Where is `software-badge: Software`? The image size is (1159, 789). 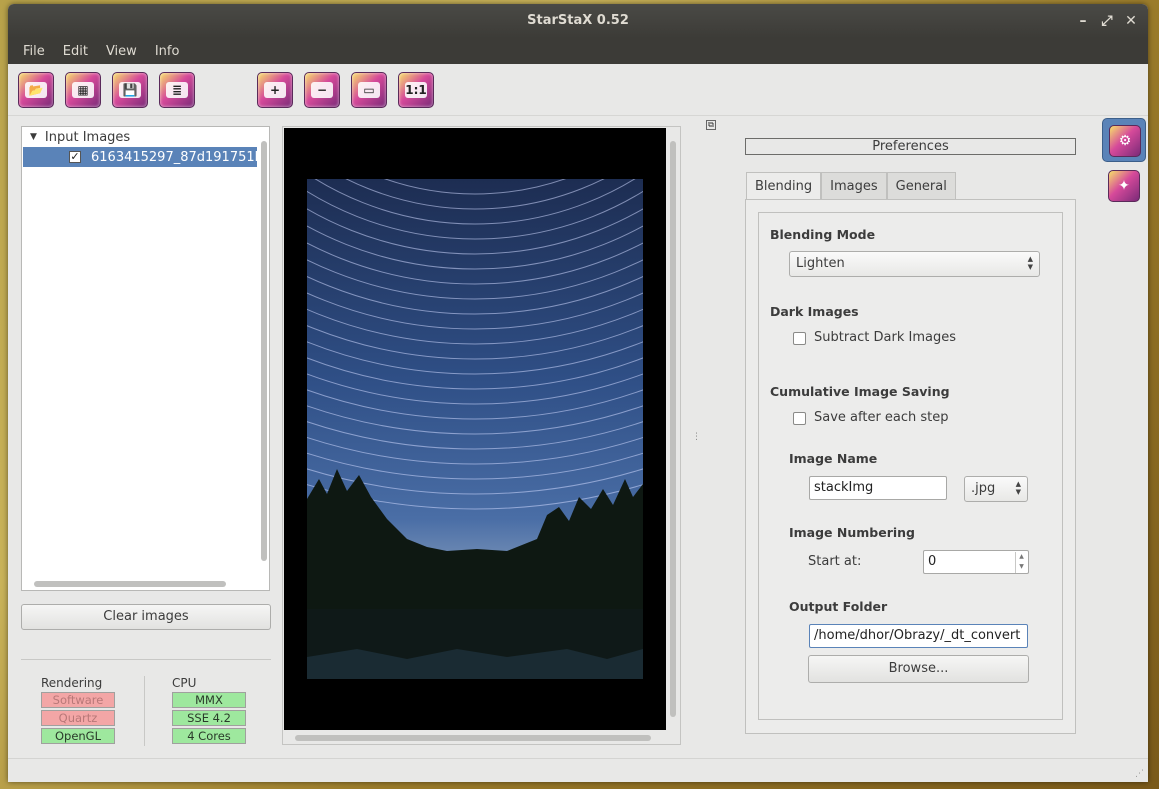
software-badge: Software is located at coordinates (78, 700).